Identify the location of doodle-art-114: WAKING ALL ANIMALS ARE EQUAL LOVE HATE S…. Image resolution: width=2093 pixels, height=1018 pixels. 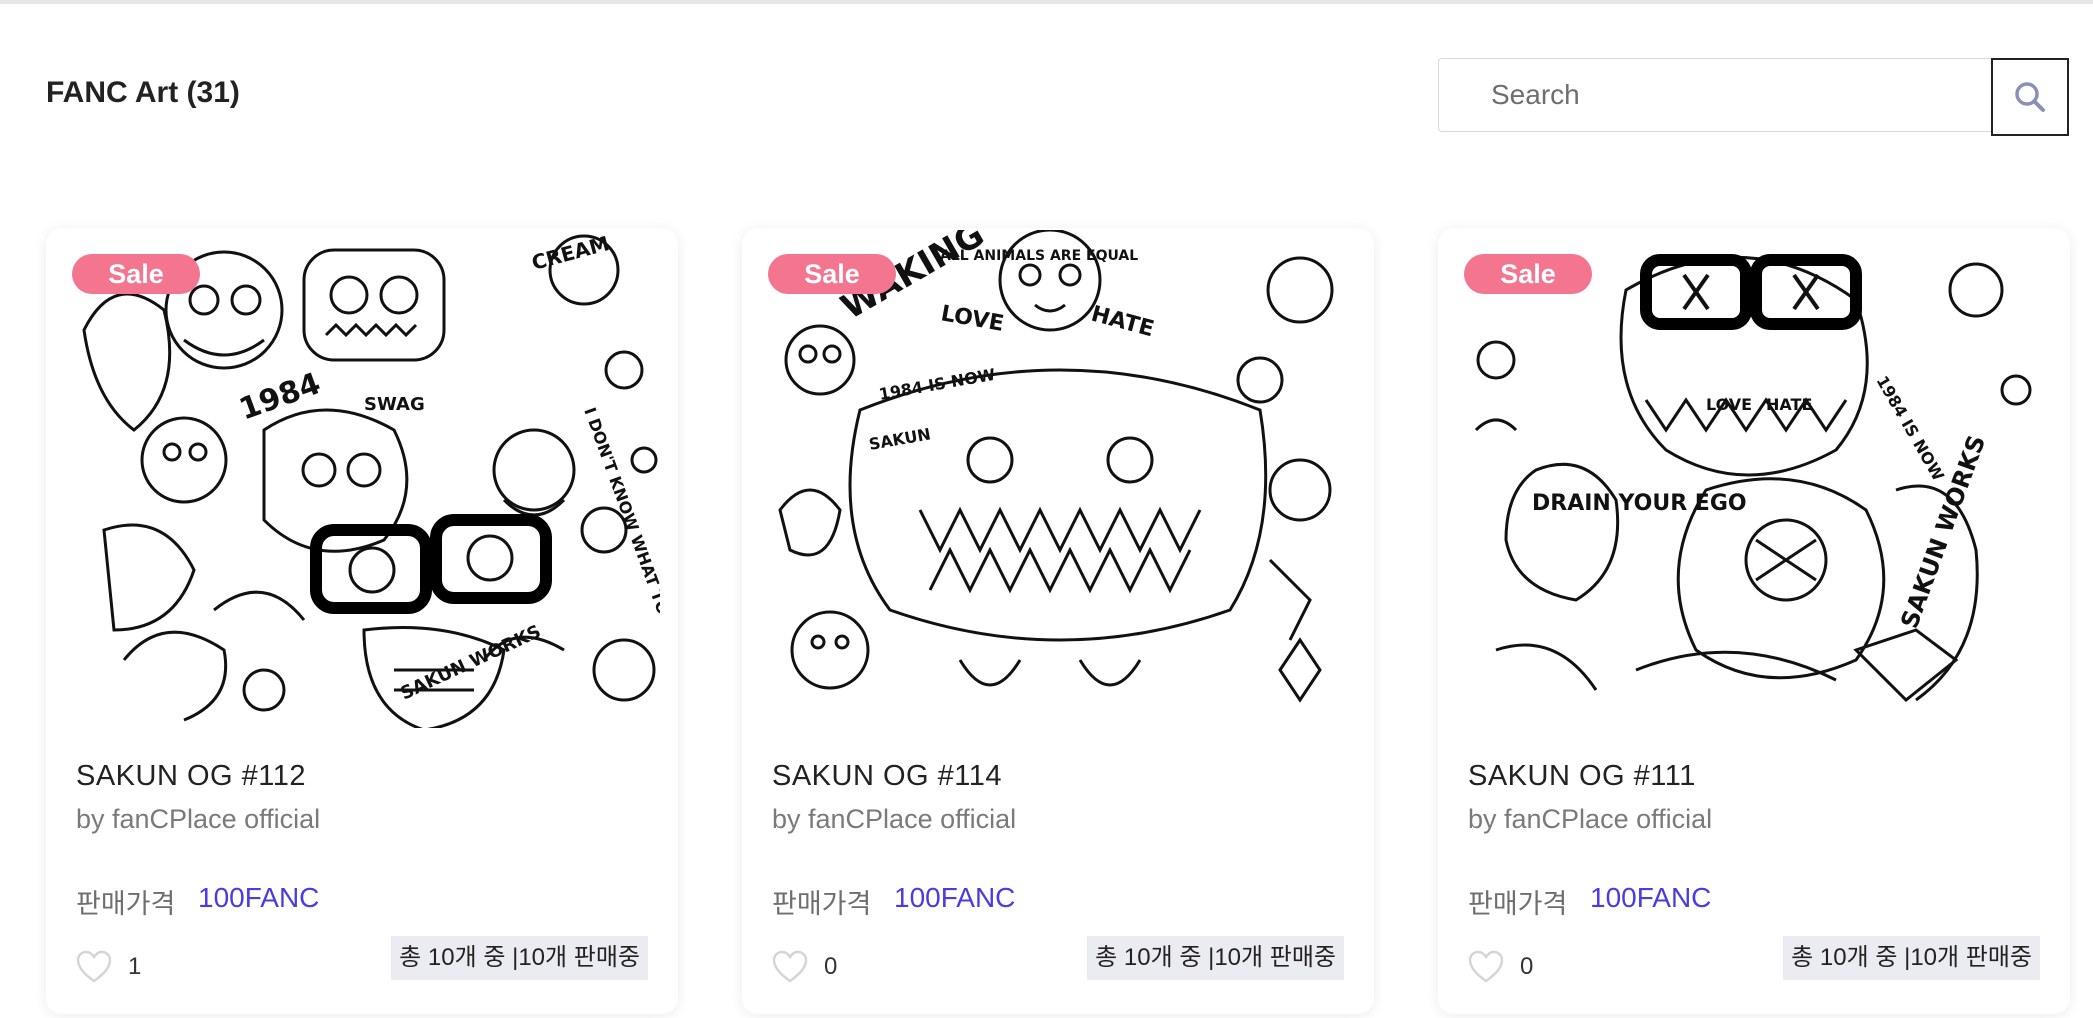
(1058, 479).